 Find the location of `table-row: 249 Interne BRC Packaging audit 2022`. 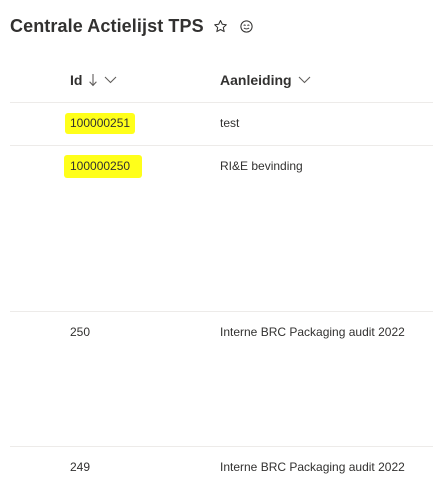

table-row: 249 Interne BRC Packaging audit 2022 is located at coordinates (216, 467).